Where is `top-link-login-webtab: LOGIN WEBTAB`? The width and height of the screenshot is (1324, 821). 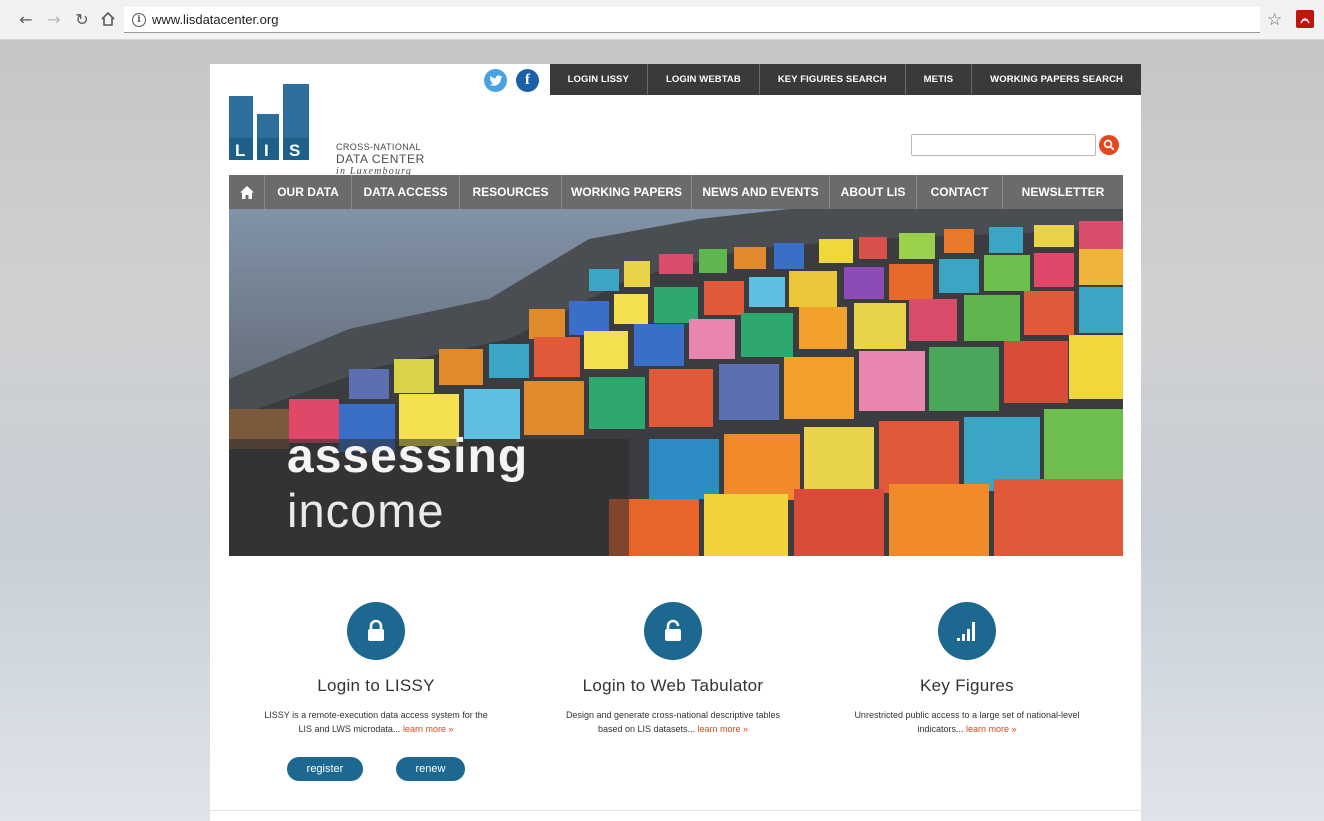 top-link-login-webtab: LOGIN WEBTAB is located at coordinates (702, 79).